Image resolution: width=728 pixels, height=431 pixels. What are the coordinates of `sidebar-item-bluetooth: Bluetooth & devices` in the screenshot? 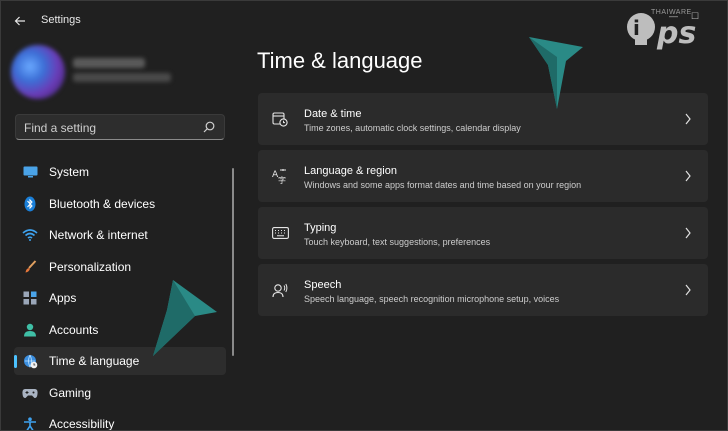 It's located at (120, 204).